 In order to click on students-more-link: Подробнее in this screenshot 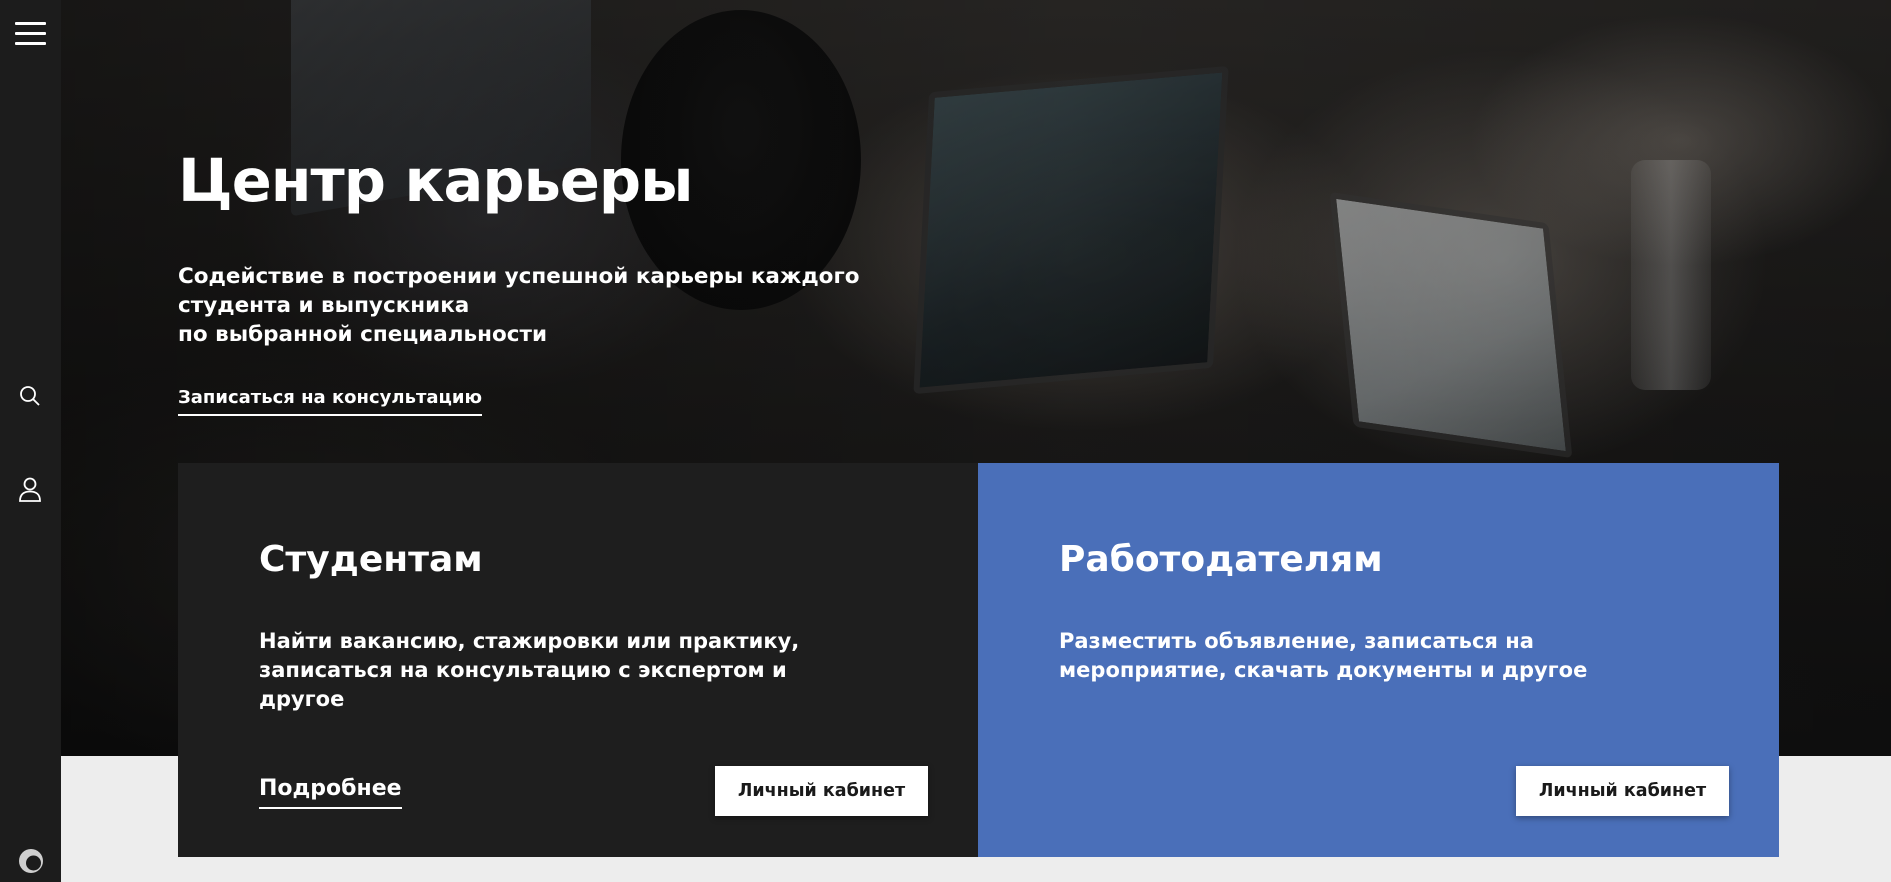, I will do `click(330, 792)`.